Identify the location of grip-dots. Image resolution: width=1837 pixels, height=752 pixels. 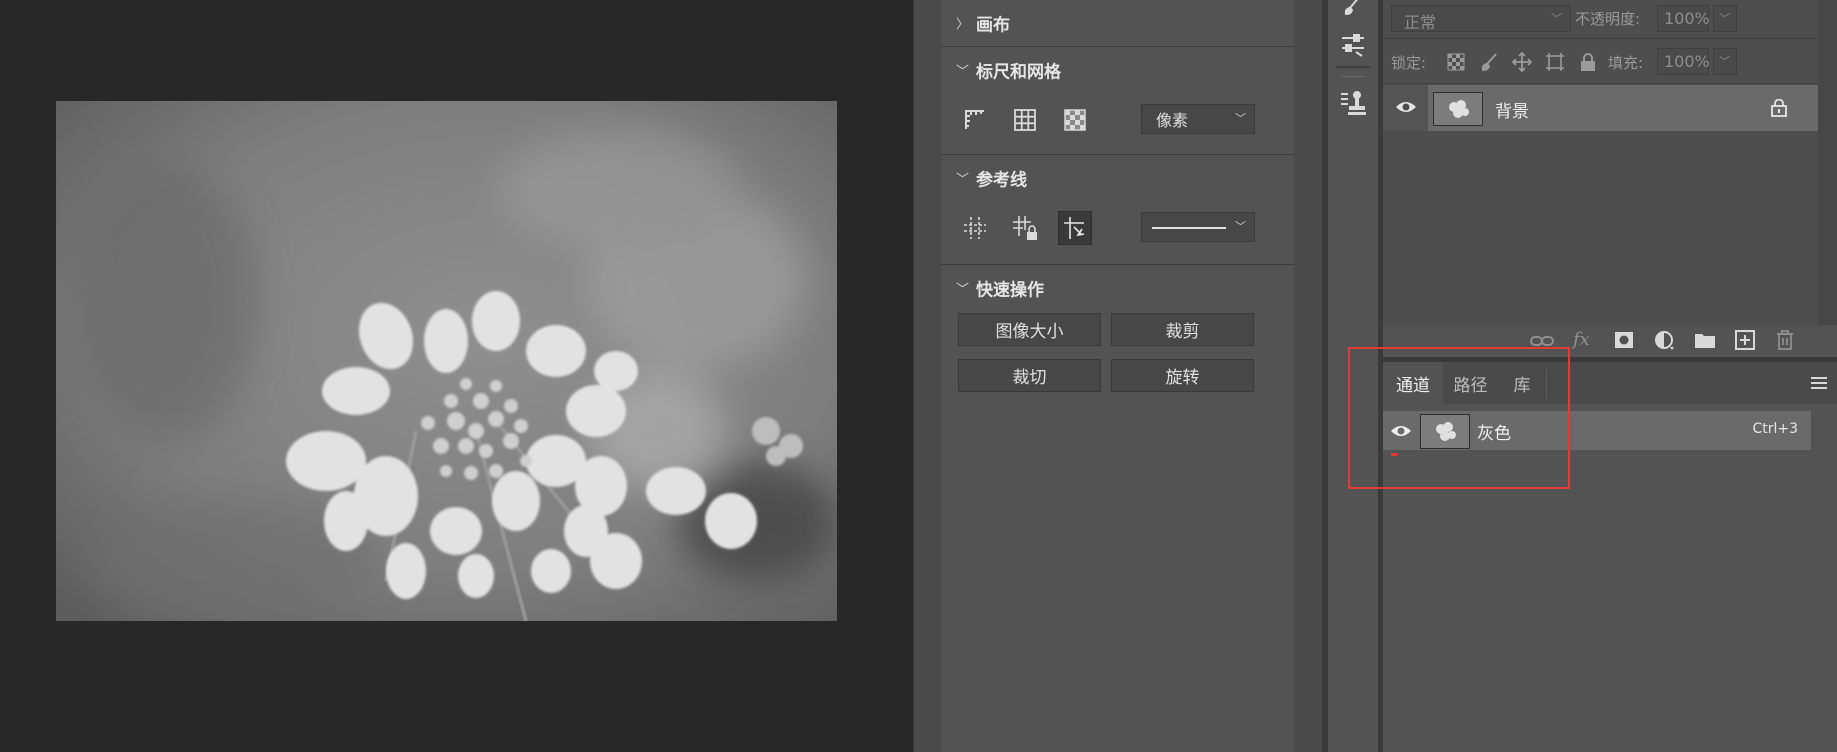
(1353, 76).